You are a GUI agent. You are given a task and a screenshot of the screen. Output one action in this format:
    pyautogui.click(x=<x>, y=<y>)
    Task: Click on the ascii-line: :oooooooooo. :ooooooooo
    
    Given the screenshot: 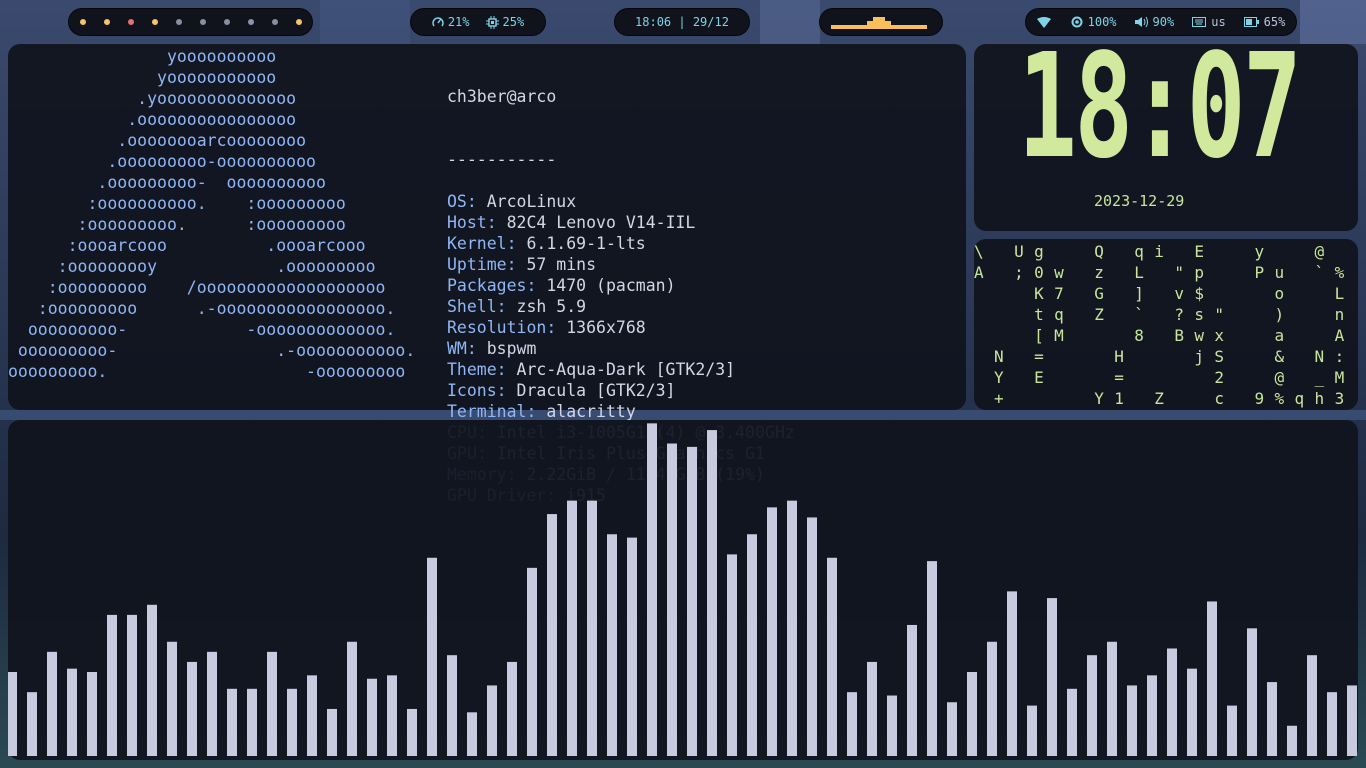 What is the action you would take?
    pyautogui.click(x=177, y=203)
    